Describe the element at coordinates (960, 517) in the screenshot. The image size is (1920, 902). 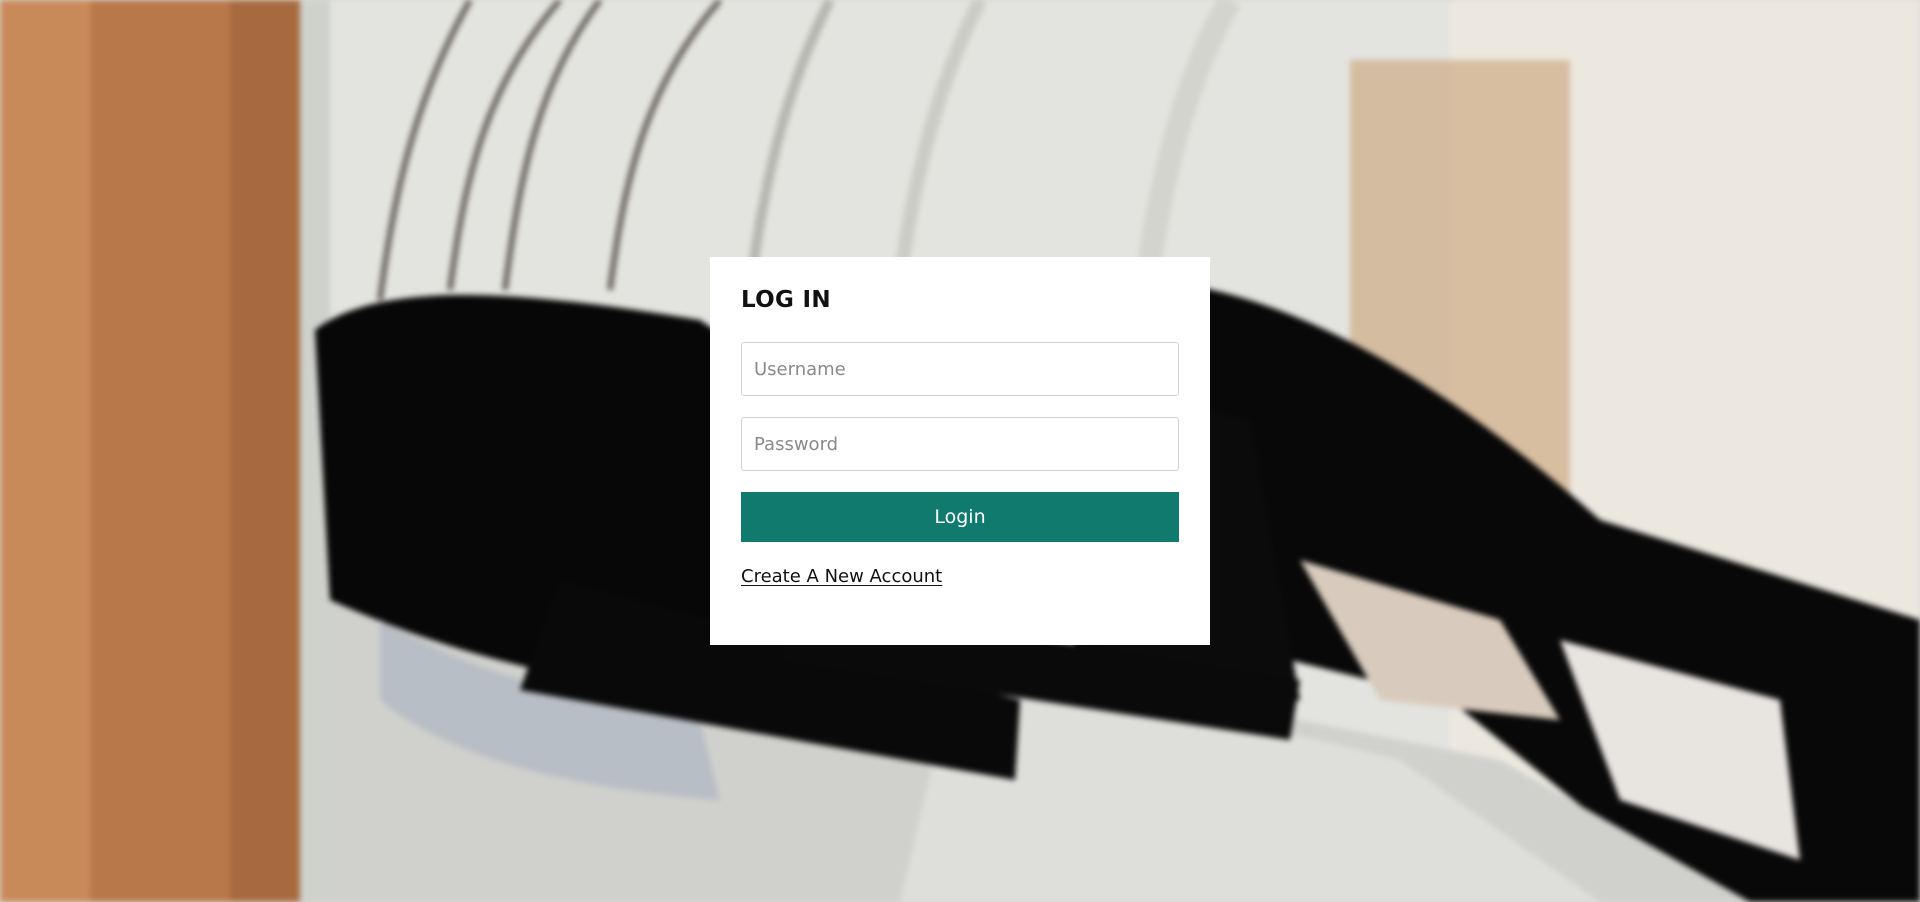
I see `login-button: Login` at that location.